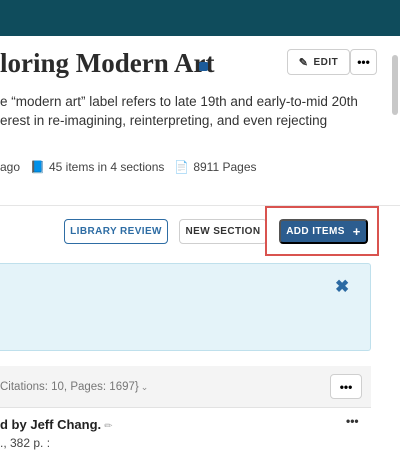 This screenshot has height=471, width=400. I want to click on section-more-button: •••, so click(346, 386).